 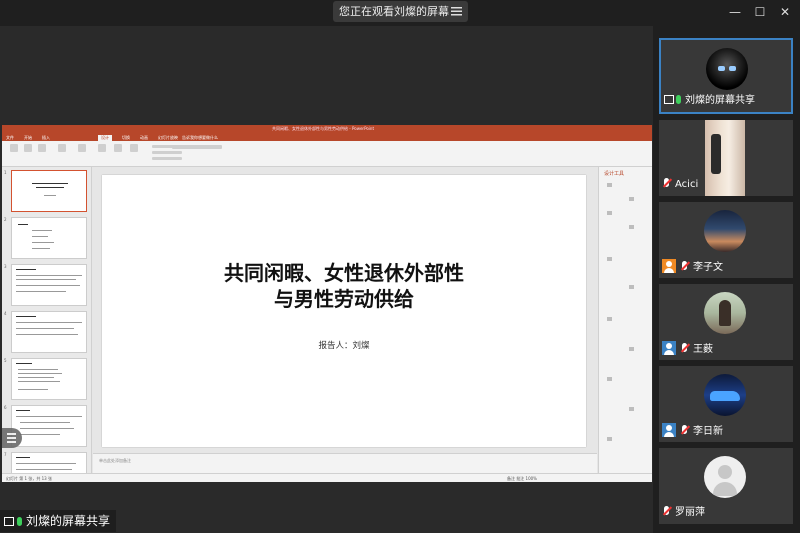 What do you see at coordinates (115, 460) in the screenshot?
I see `notes-placeholder: 单击此处添加备注` at bounding box center [115, 460].